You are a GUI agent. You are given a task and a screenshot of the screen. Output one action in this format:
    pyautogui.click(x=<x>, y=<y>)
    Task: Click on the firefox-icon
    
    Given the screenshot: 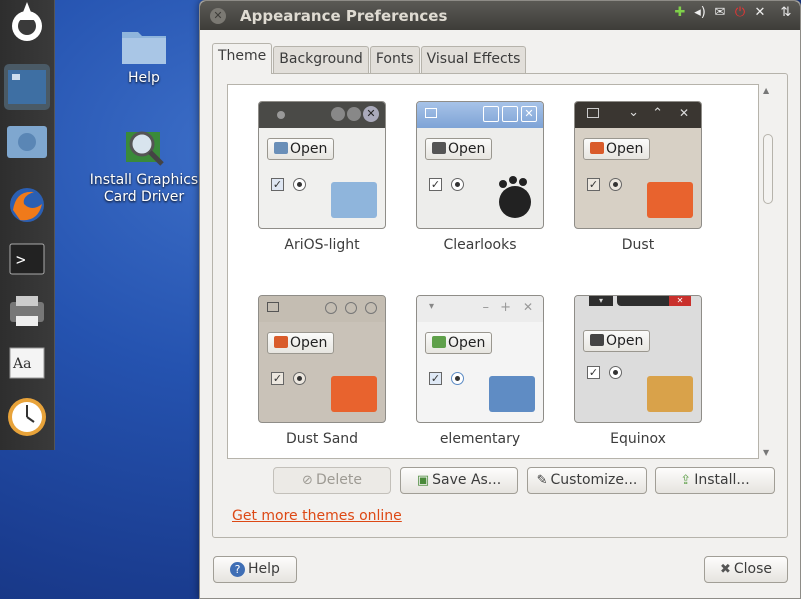 What is the action you would take?
    pyautogui.click(x=27, y=205)
    